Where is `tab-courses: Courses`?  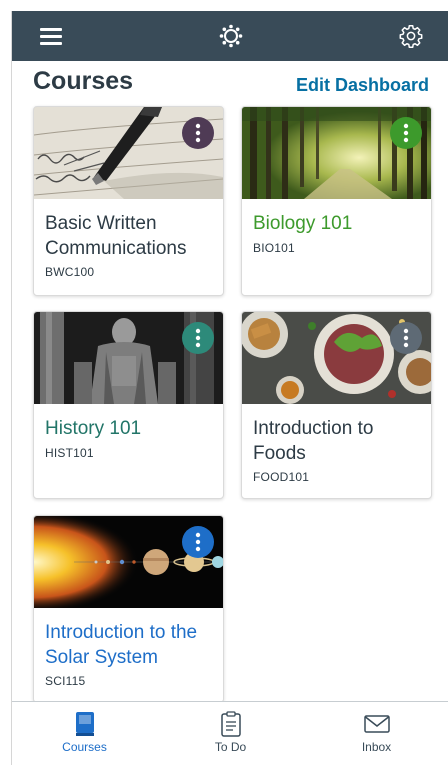
tab-courses: Courses is located at coordinates (84, 733).